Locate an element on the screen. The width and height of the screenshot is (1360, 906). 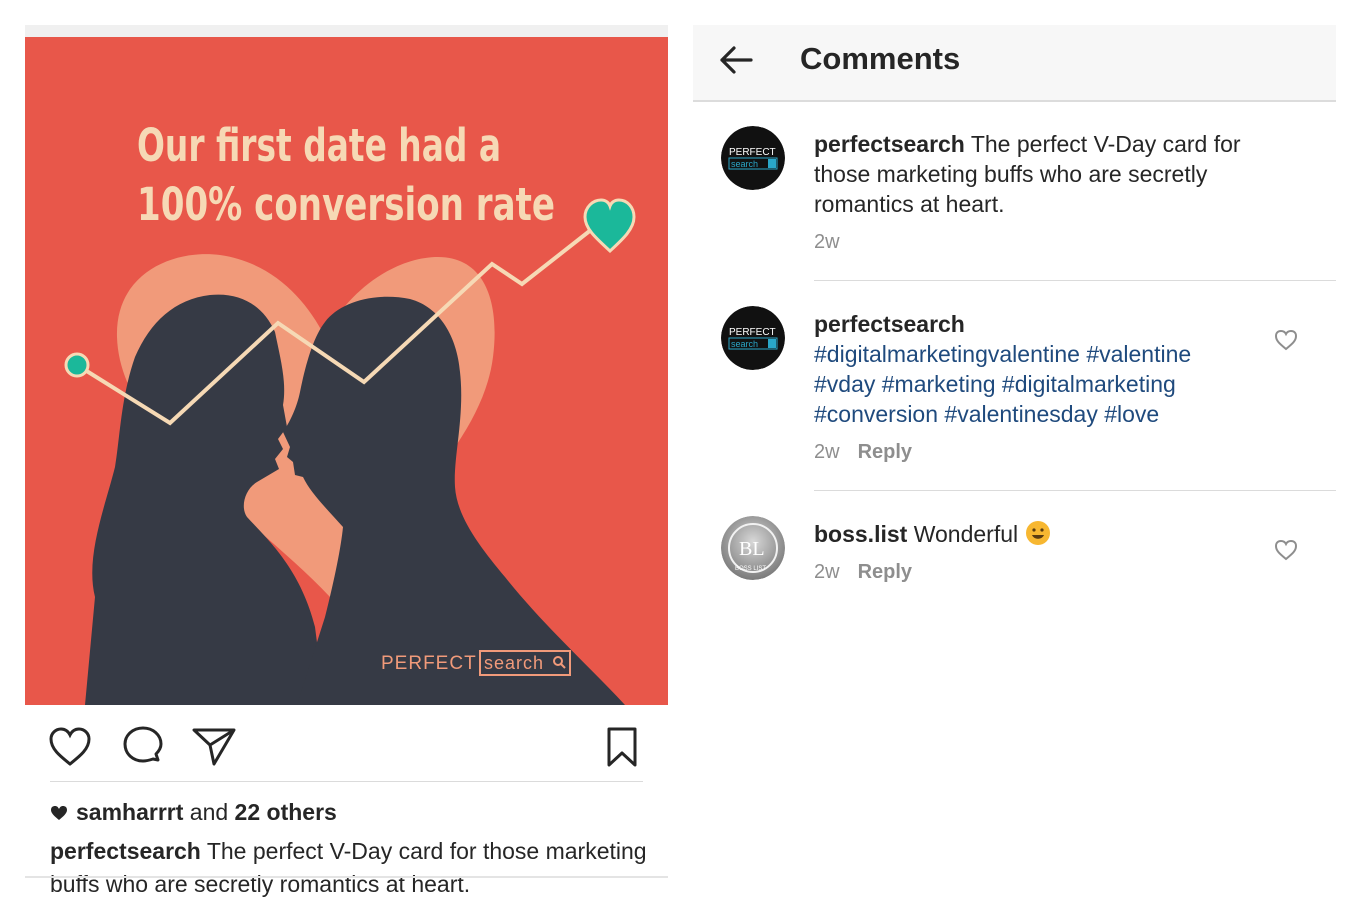
smiley-emoji-icon is located at coordinates (1037, 533).